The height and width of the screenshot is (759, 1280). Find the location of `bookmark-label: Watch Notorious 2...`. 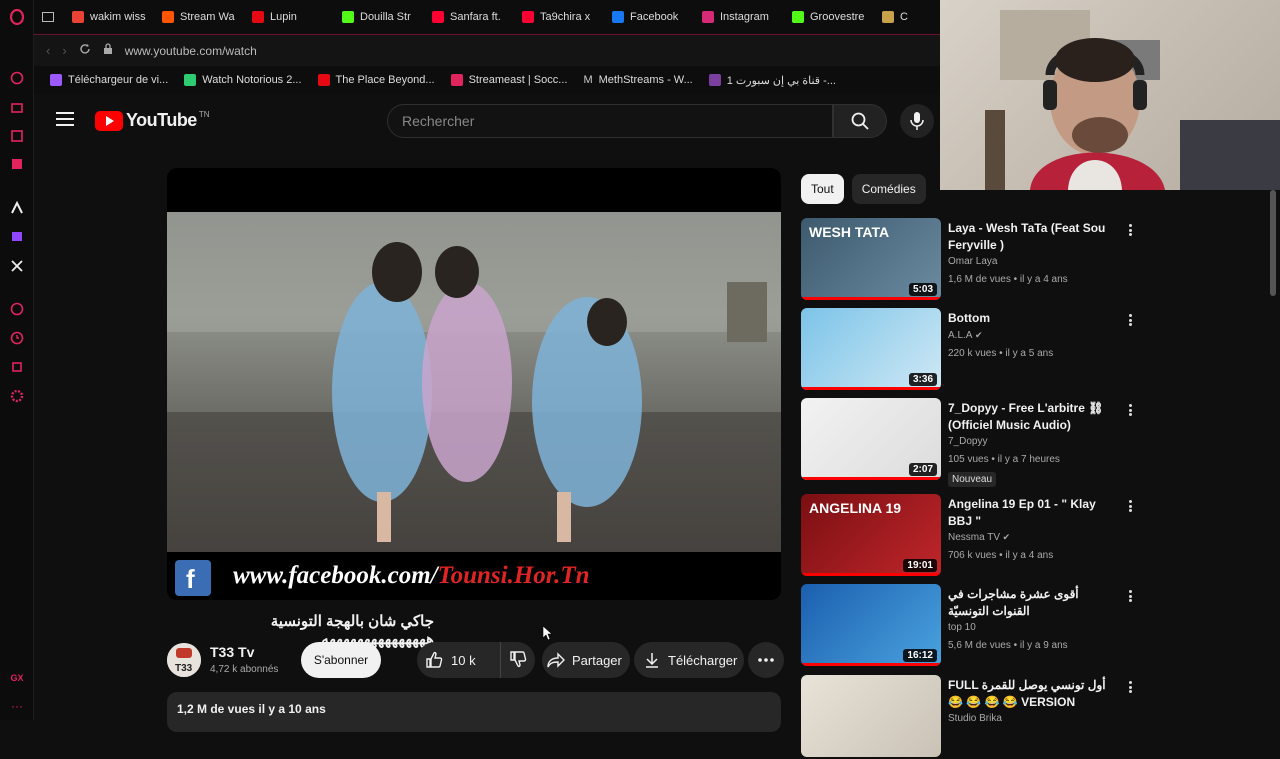

bookmark-label: Watch Notorious 2... is located at coordinates (252, 80).